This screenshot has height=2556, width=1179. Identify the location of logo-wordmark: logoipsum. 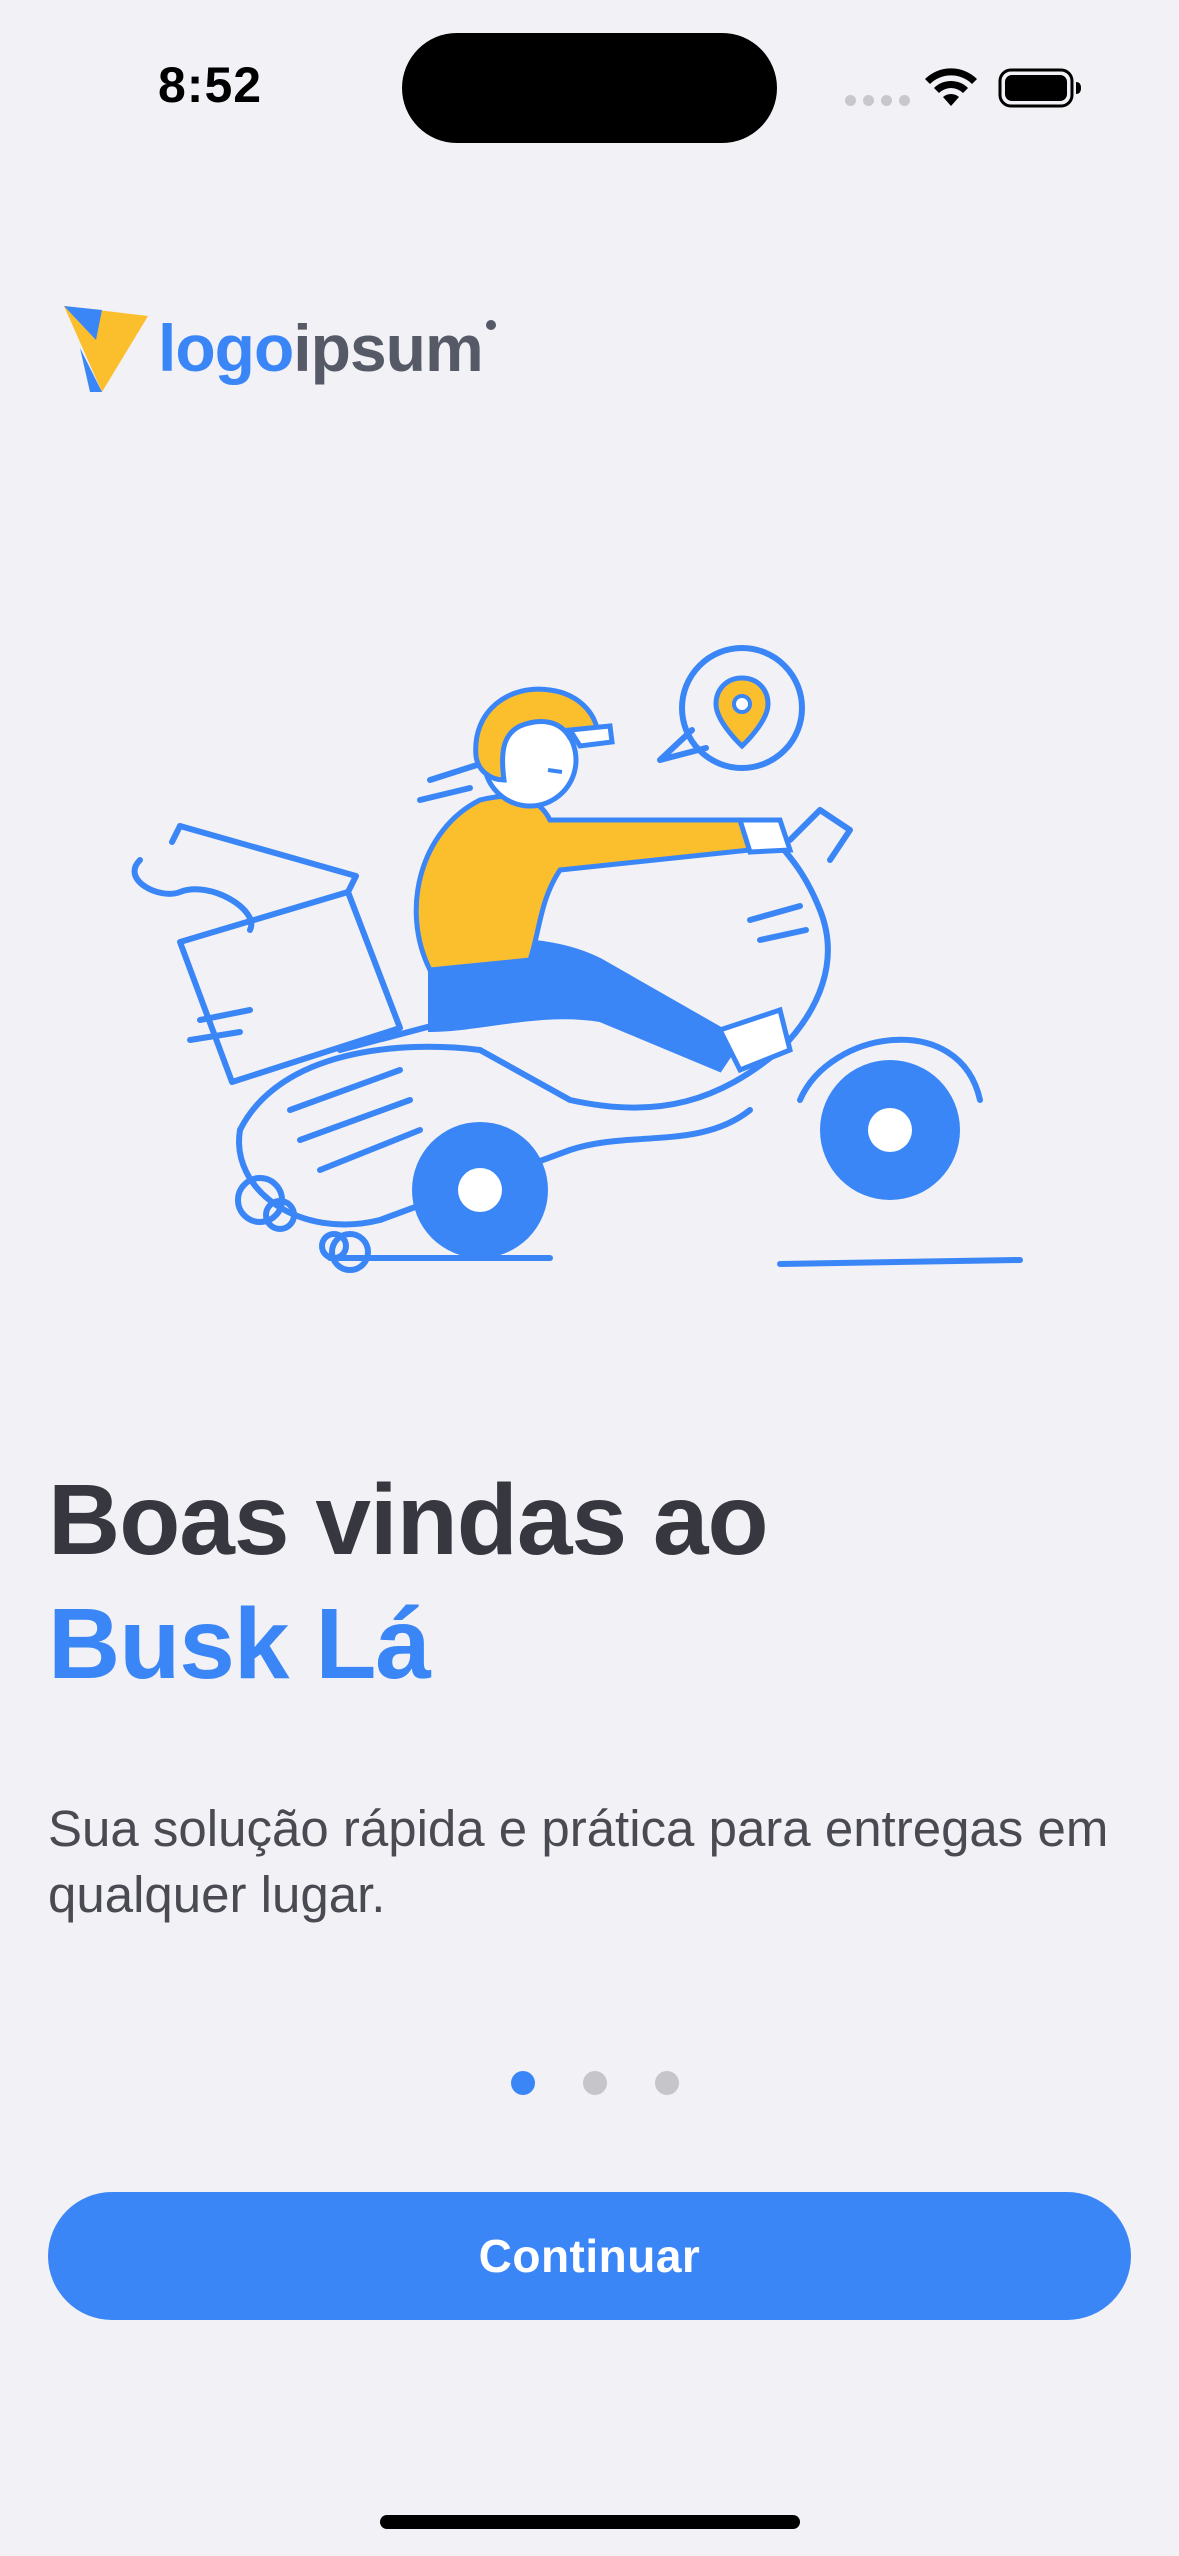
(327, 348).